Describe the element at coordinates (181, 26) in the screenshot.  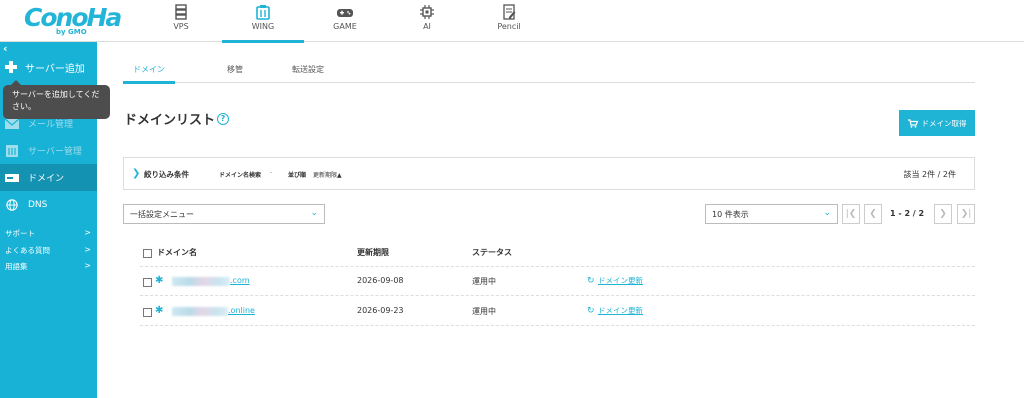
I see `nav-vps-label: VPS` at that location.